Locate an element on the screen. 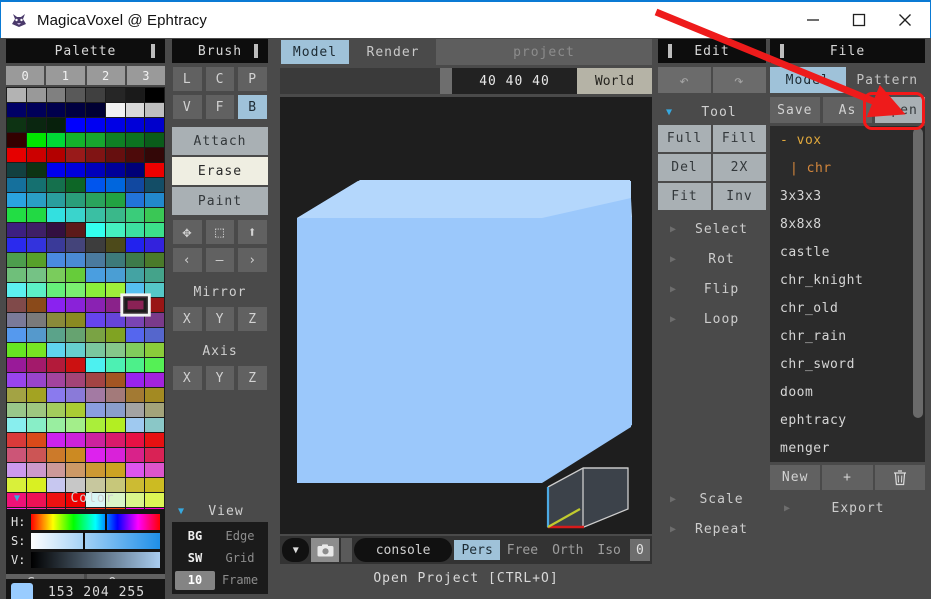  current-color-swatch is located at coordinates (22, 590).